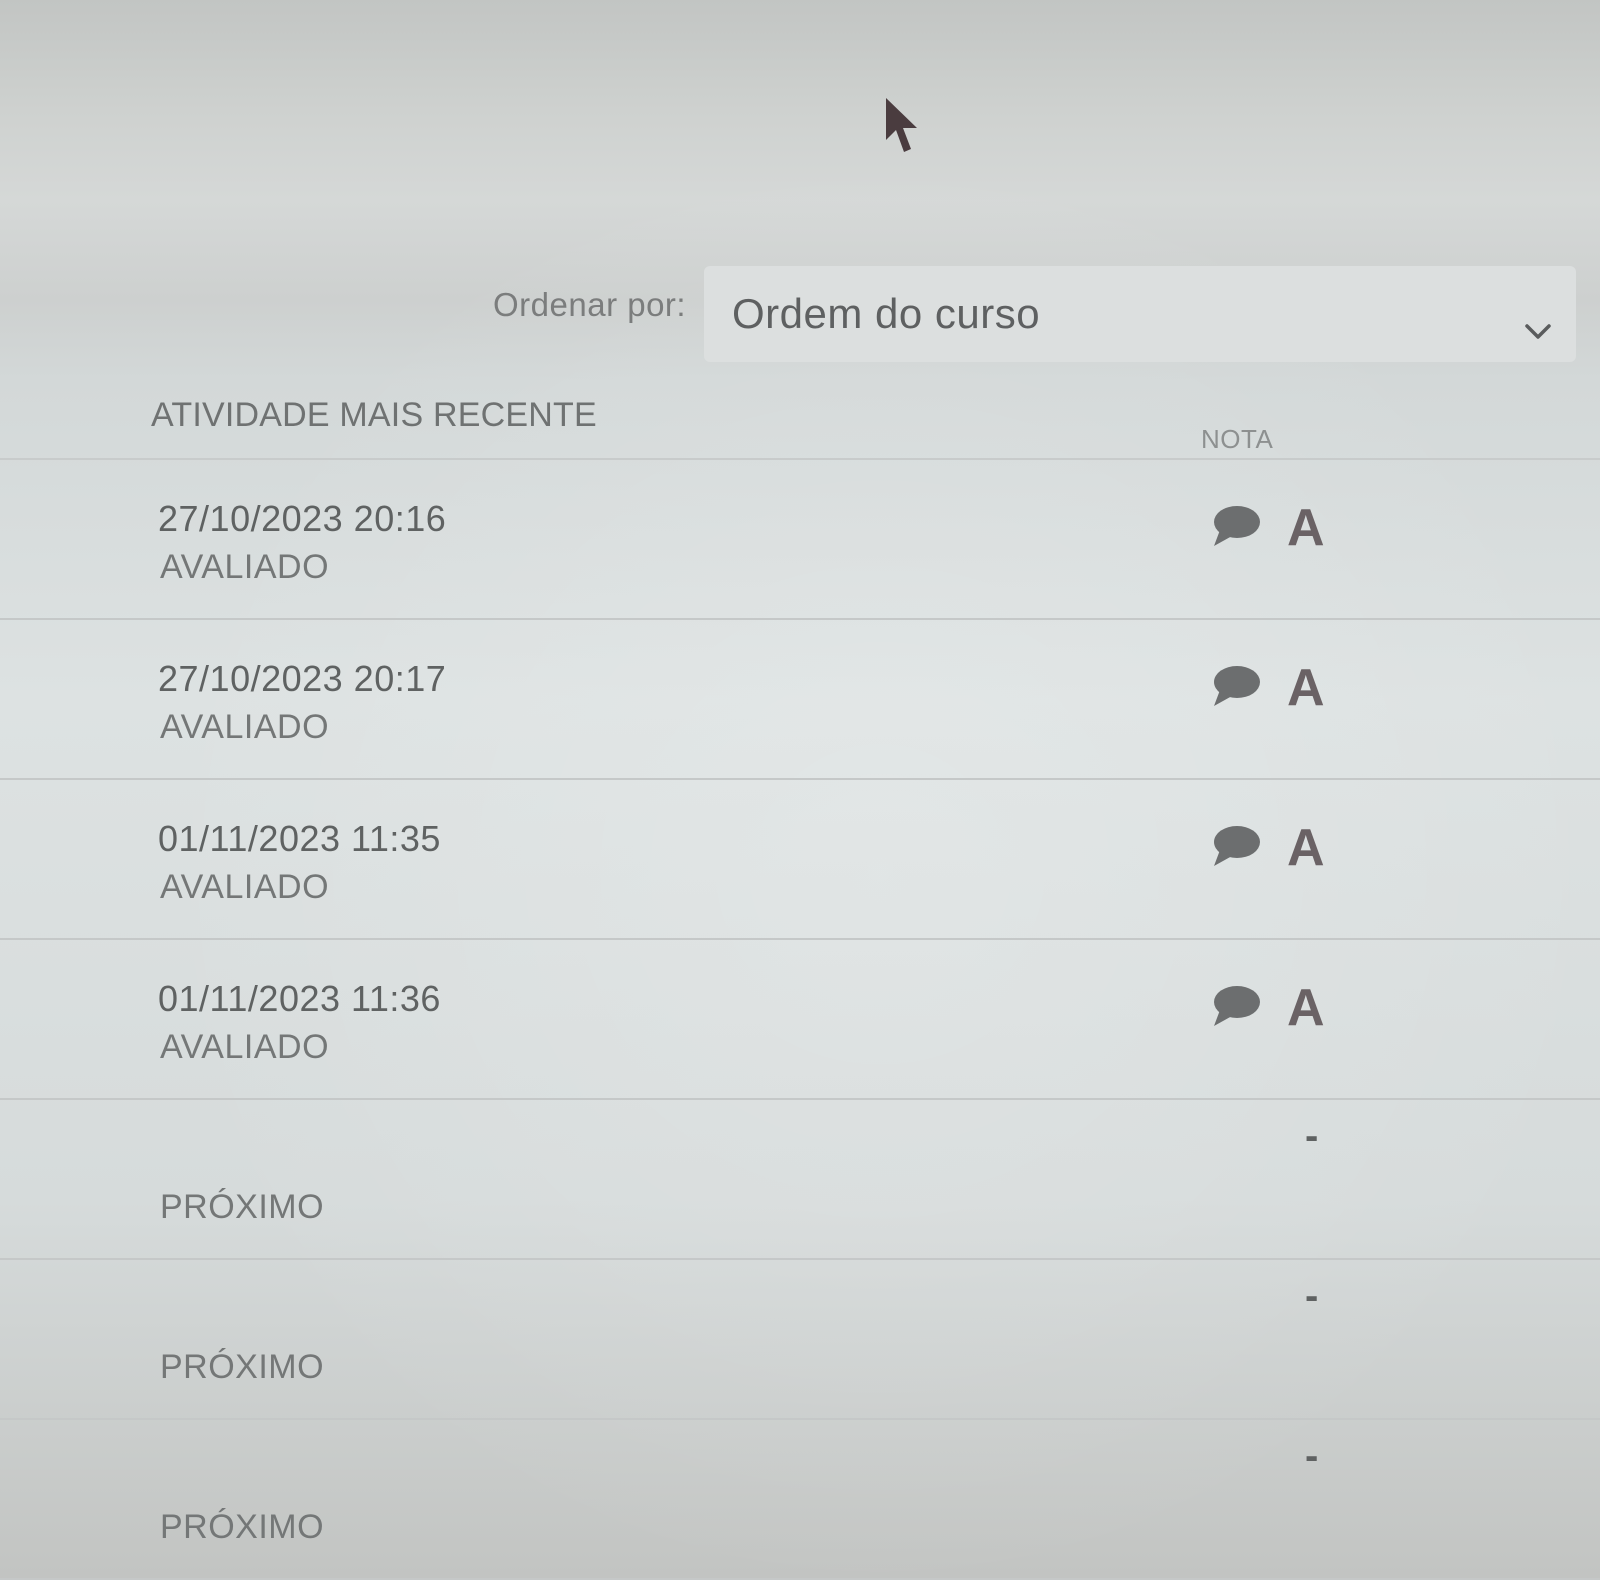 The image size is (1600, 1580). What do you see at coordinates (800, 540) in the screenshot?
I see `table-row: 27/10/2023 20:16 AVALIADO A` at bounding box center [800, 540].